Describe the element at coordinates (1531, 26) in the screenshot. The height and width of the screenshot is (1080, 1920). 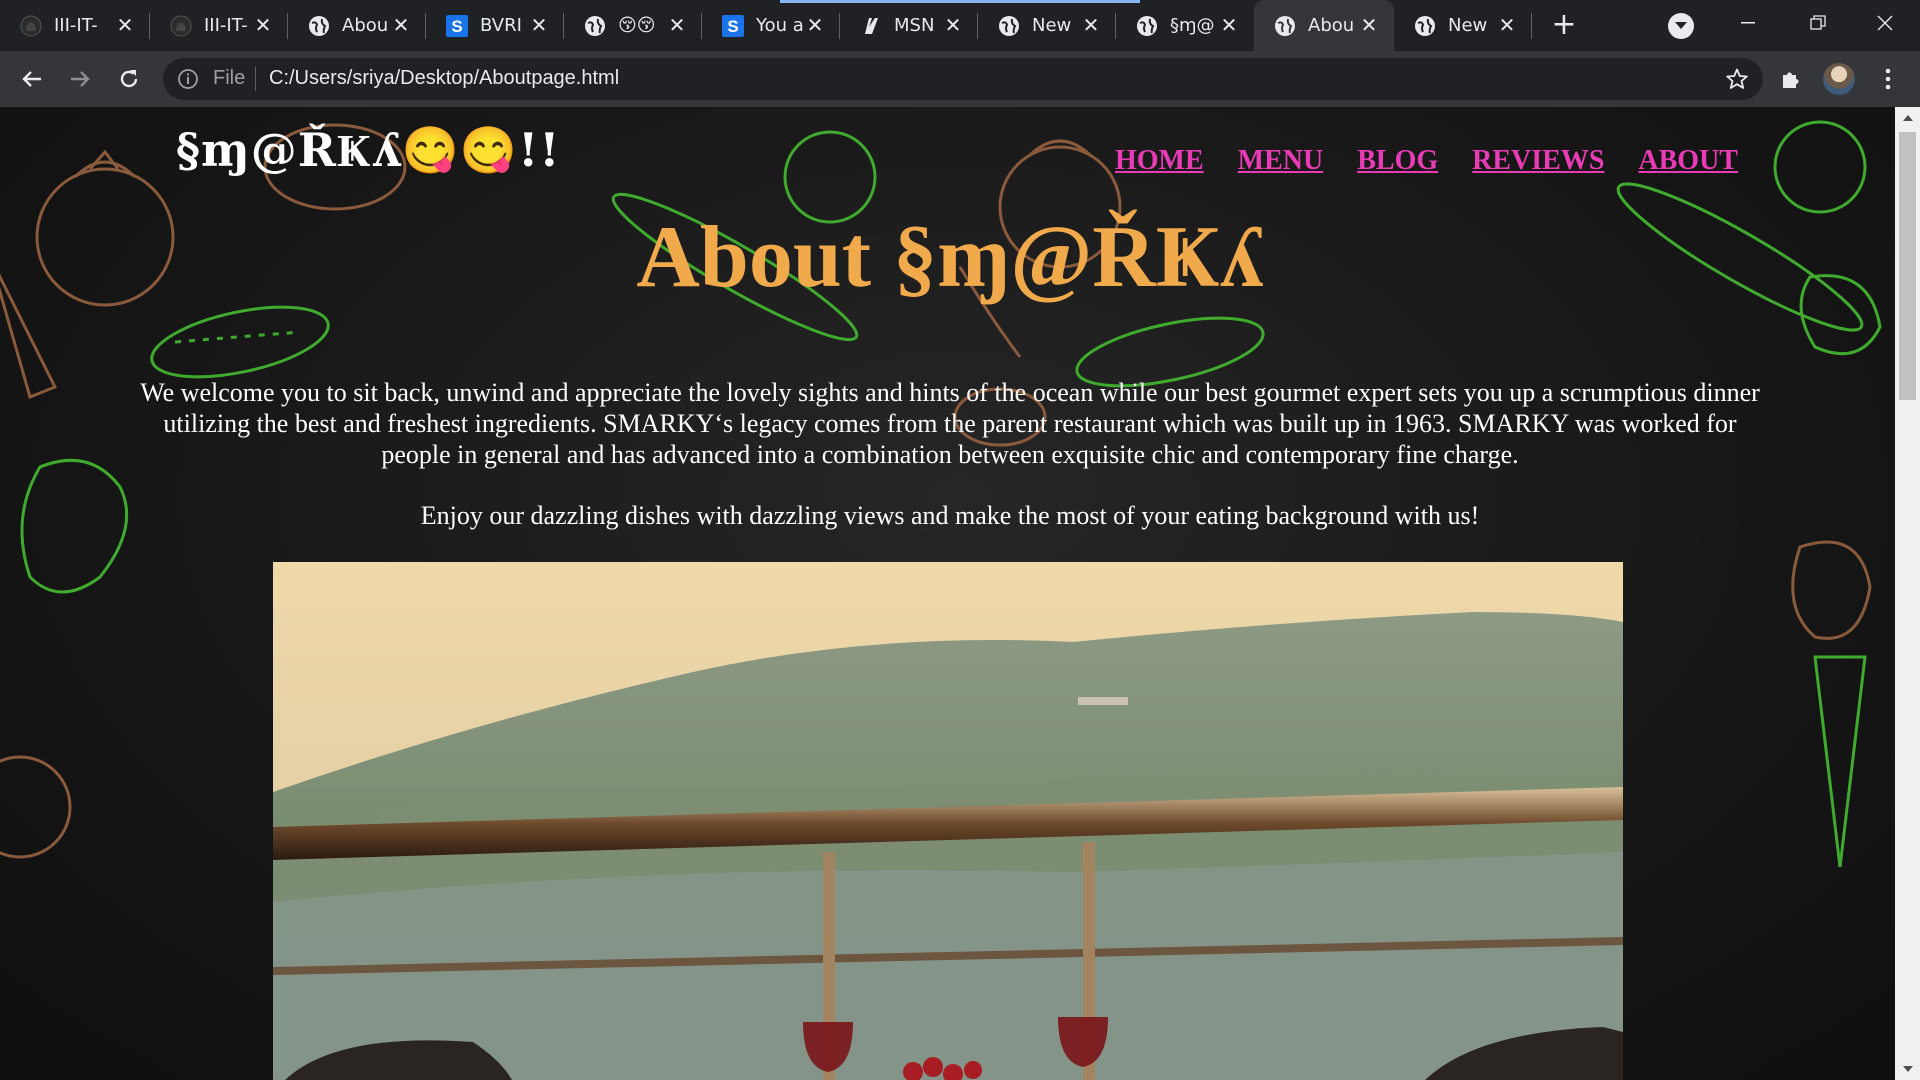
I see `tab-separator` at that location.